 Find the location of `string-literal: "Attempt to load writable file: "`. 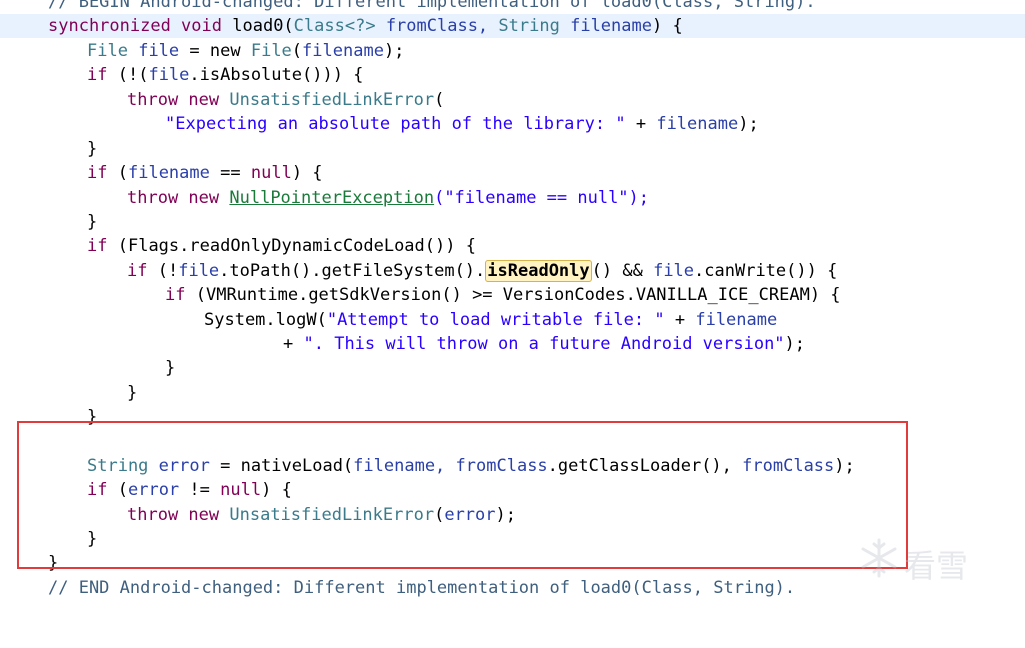

string-literal: "Attempt to load writable file: " is located at coordinates (495, 320).